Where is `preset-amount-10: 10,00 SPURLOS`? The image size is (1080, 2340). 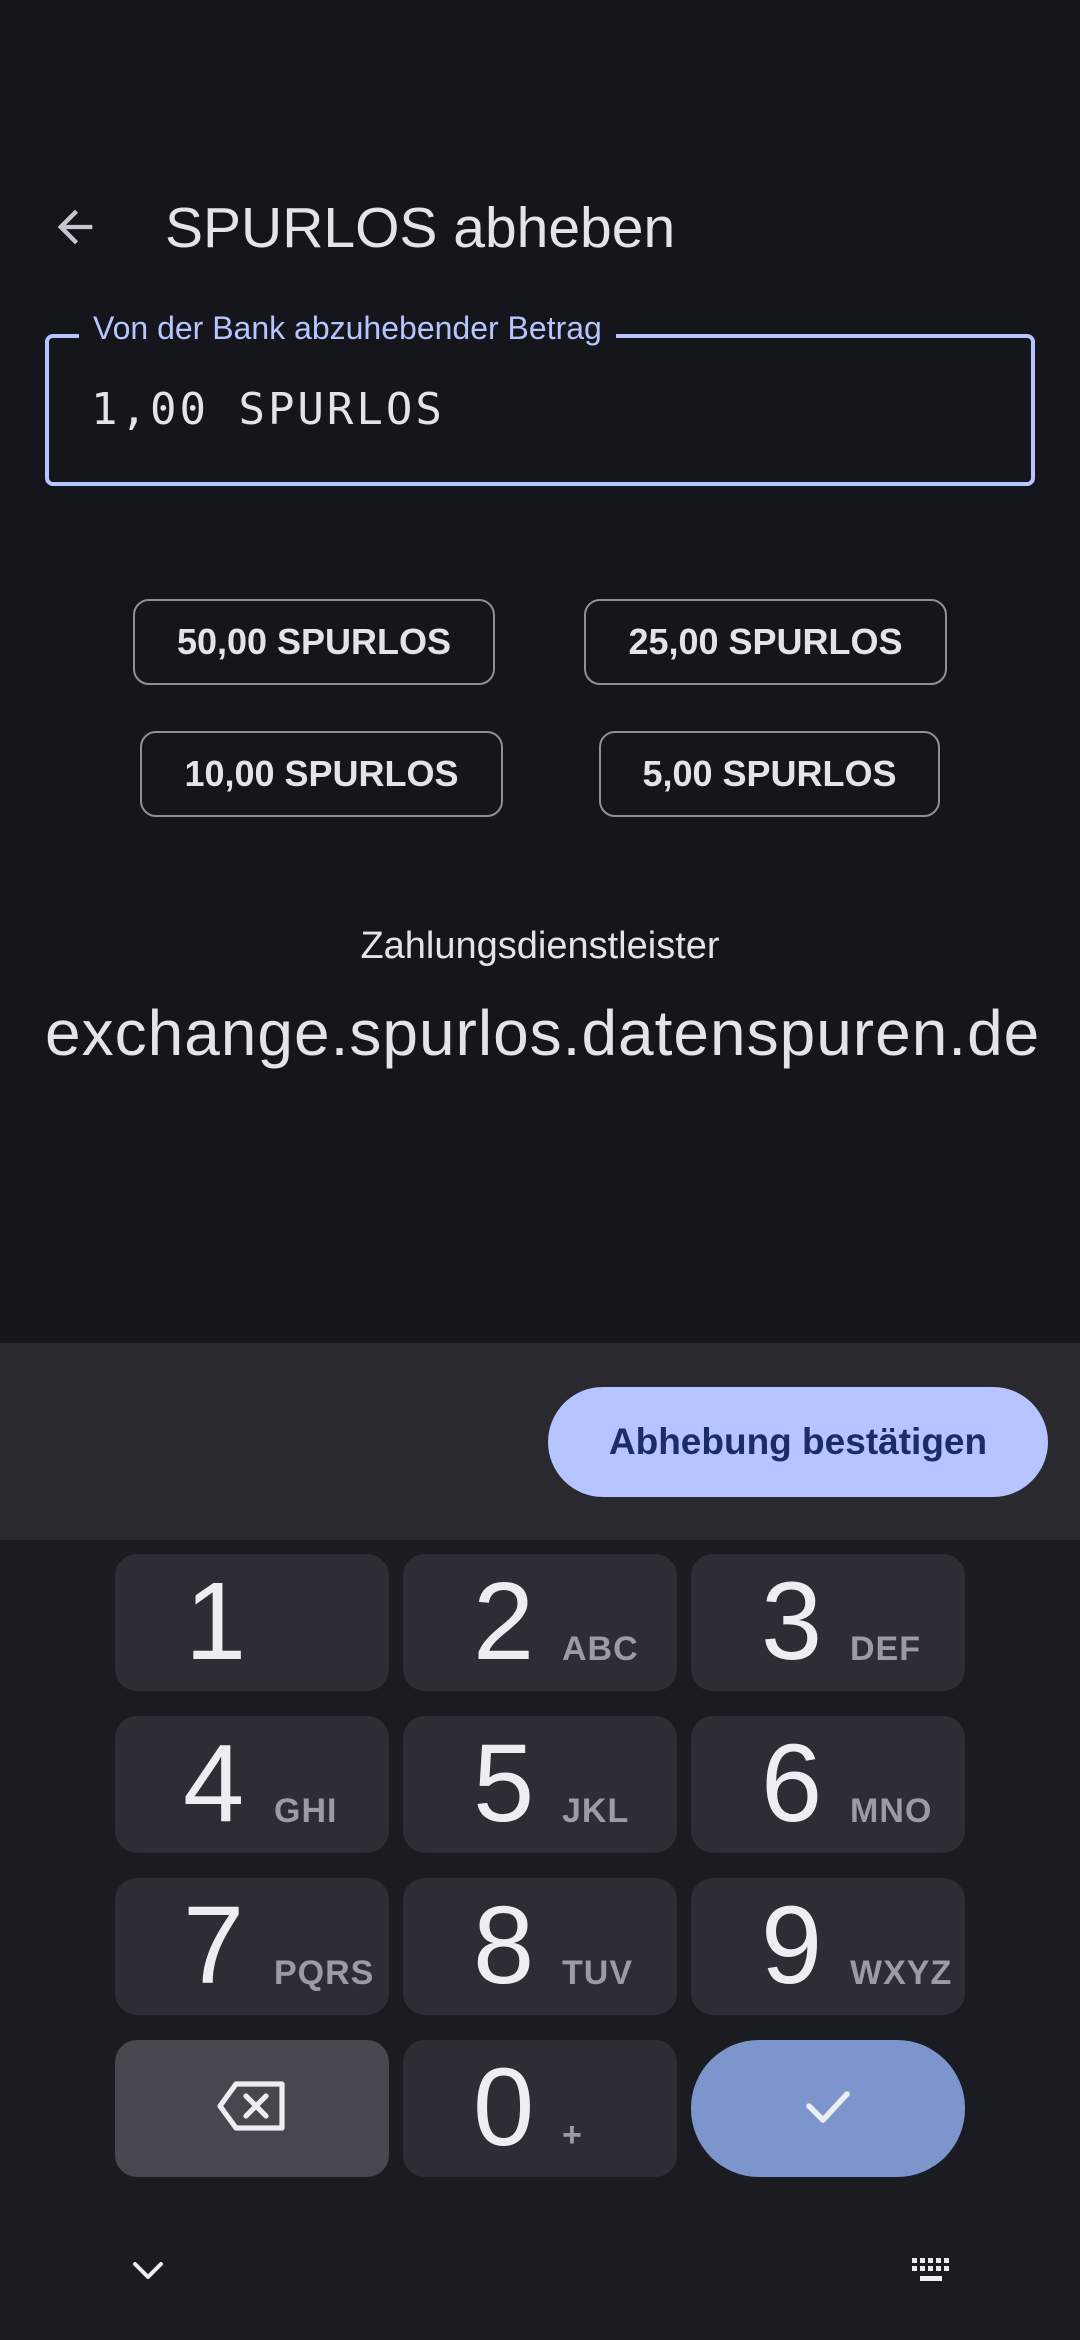
preset-amount-10: 10,00 SPURLOS is located at coordinates (321, 774).